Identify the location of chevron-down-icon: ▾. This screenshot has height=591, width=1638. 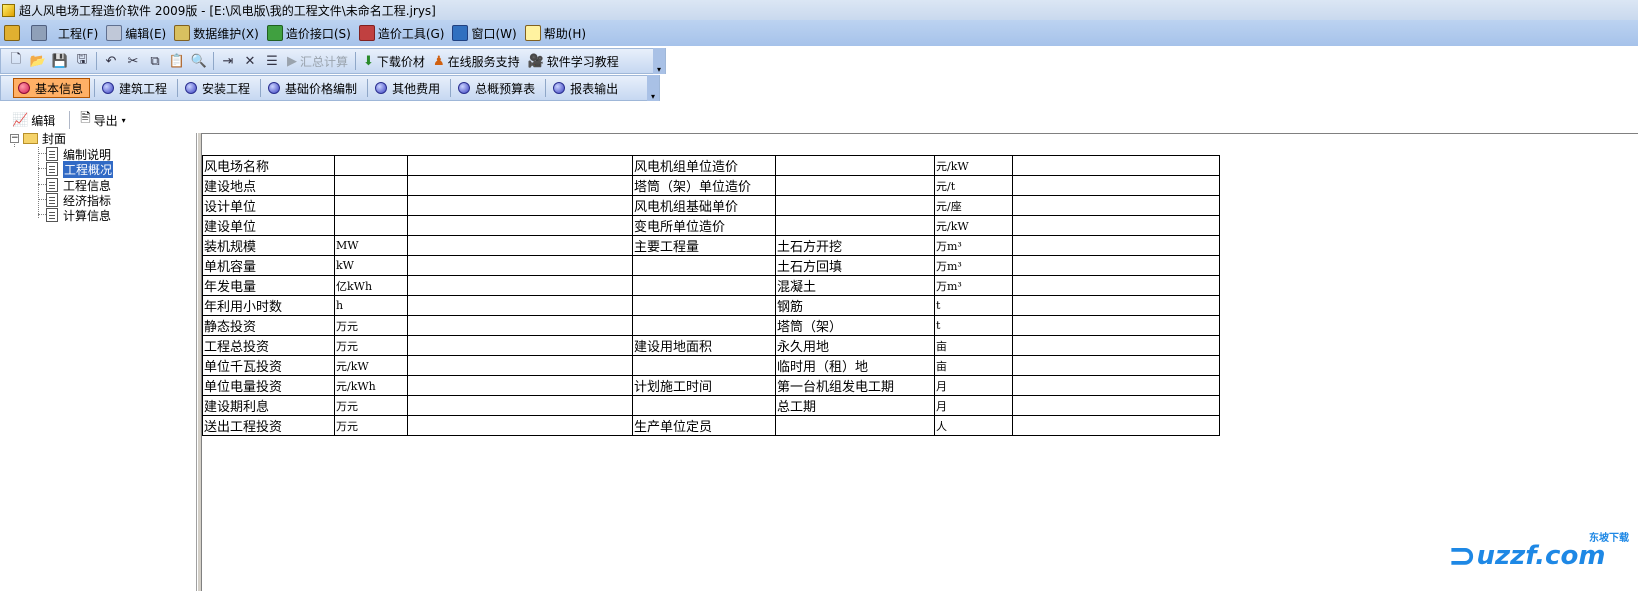
(123, 120).